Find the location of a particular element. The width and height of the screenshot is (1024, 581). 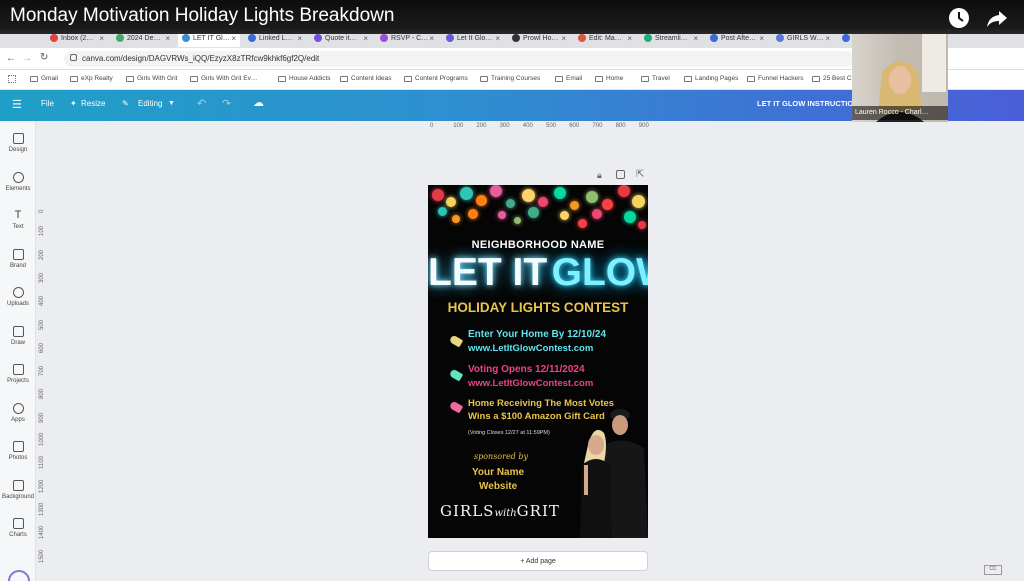

rail-item-brand: Brand is located at coordinates (18, 258).